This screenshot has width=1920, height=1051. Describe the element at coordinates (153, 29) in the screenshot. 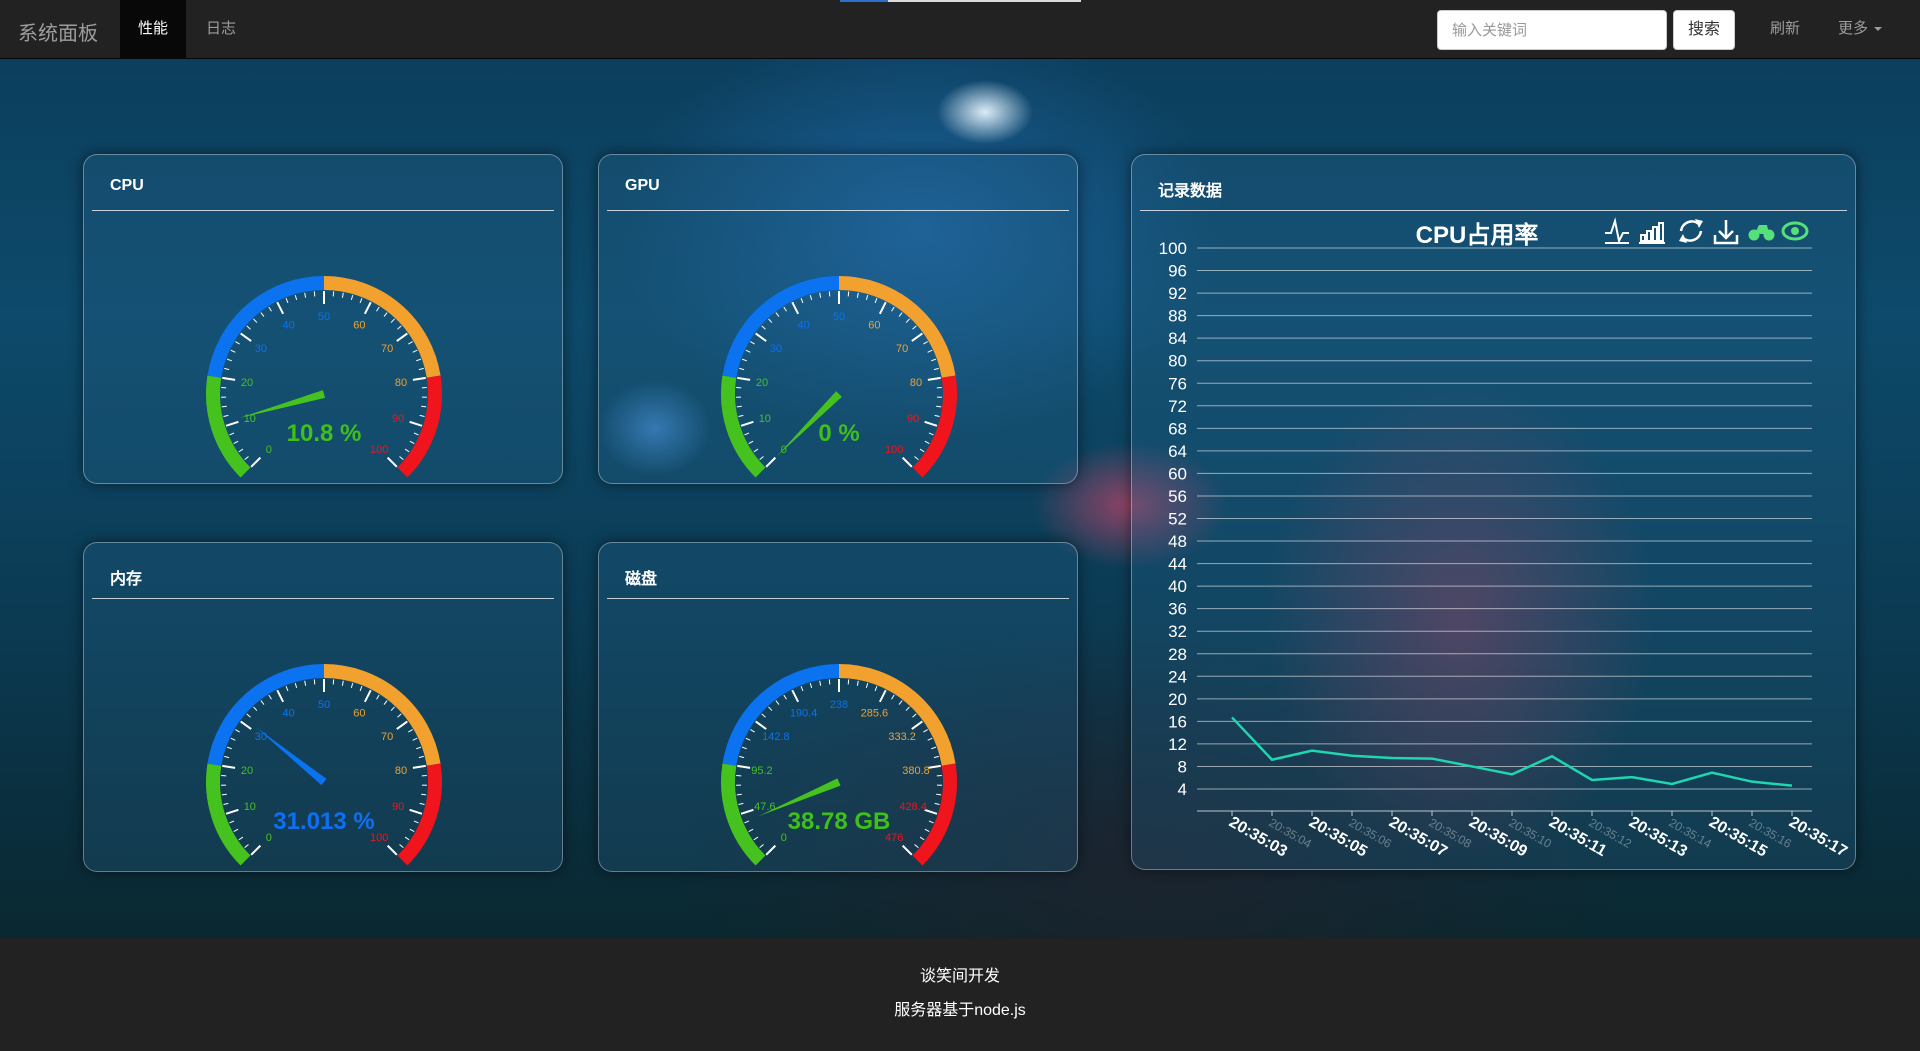

I see `tab-performance: 性能` at that location.